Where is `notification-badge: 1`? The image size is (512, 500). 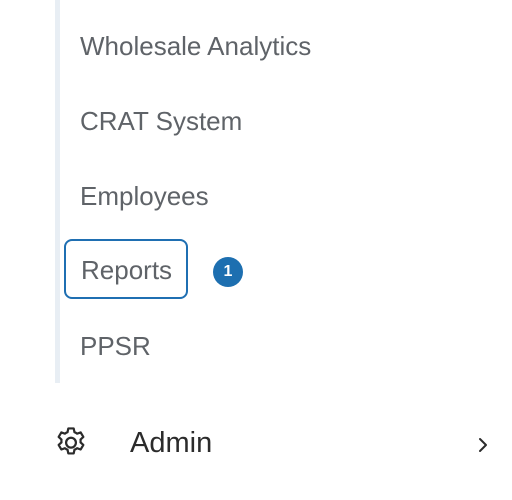
notification-badge: 1 is located at coordinates (228, 272).